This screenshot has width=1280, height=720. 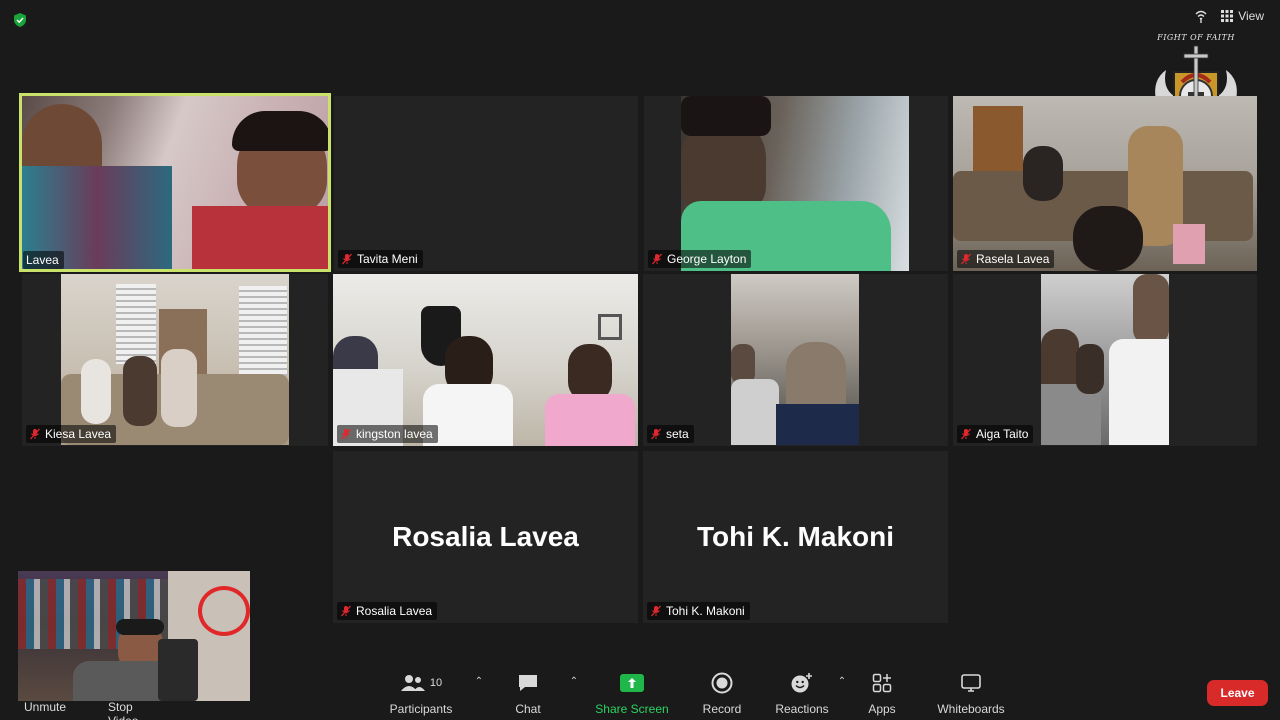 I want to click on participant-name: Tavita Meni, so click(x=387, y=259).